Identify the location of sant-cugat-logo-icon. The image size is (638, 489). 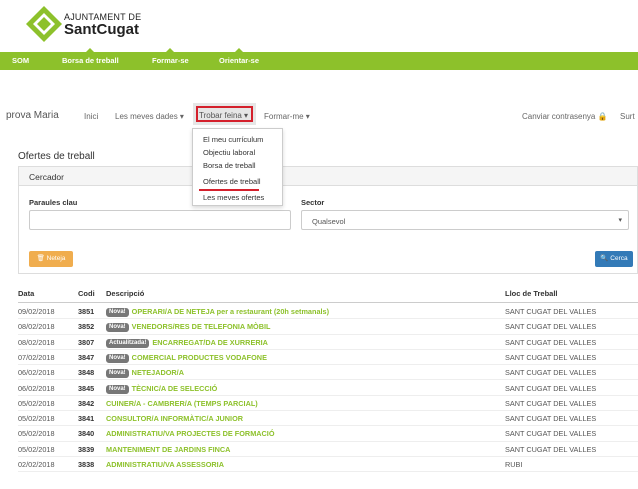
(44, 24).